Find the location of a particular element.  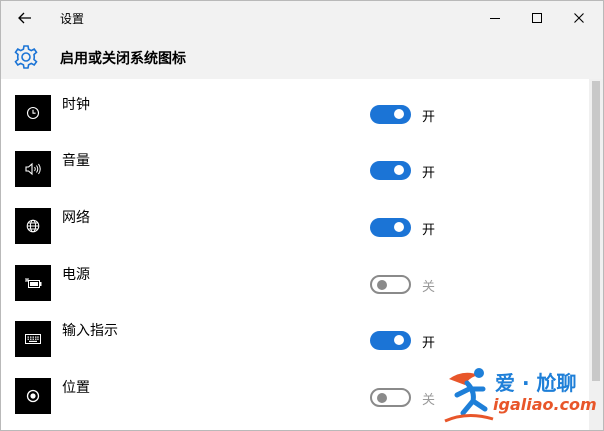

globe-icon is located at coordinates (33, 226).